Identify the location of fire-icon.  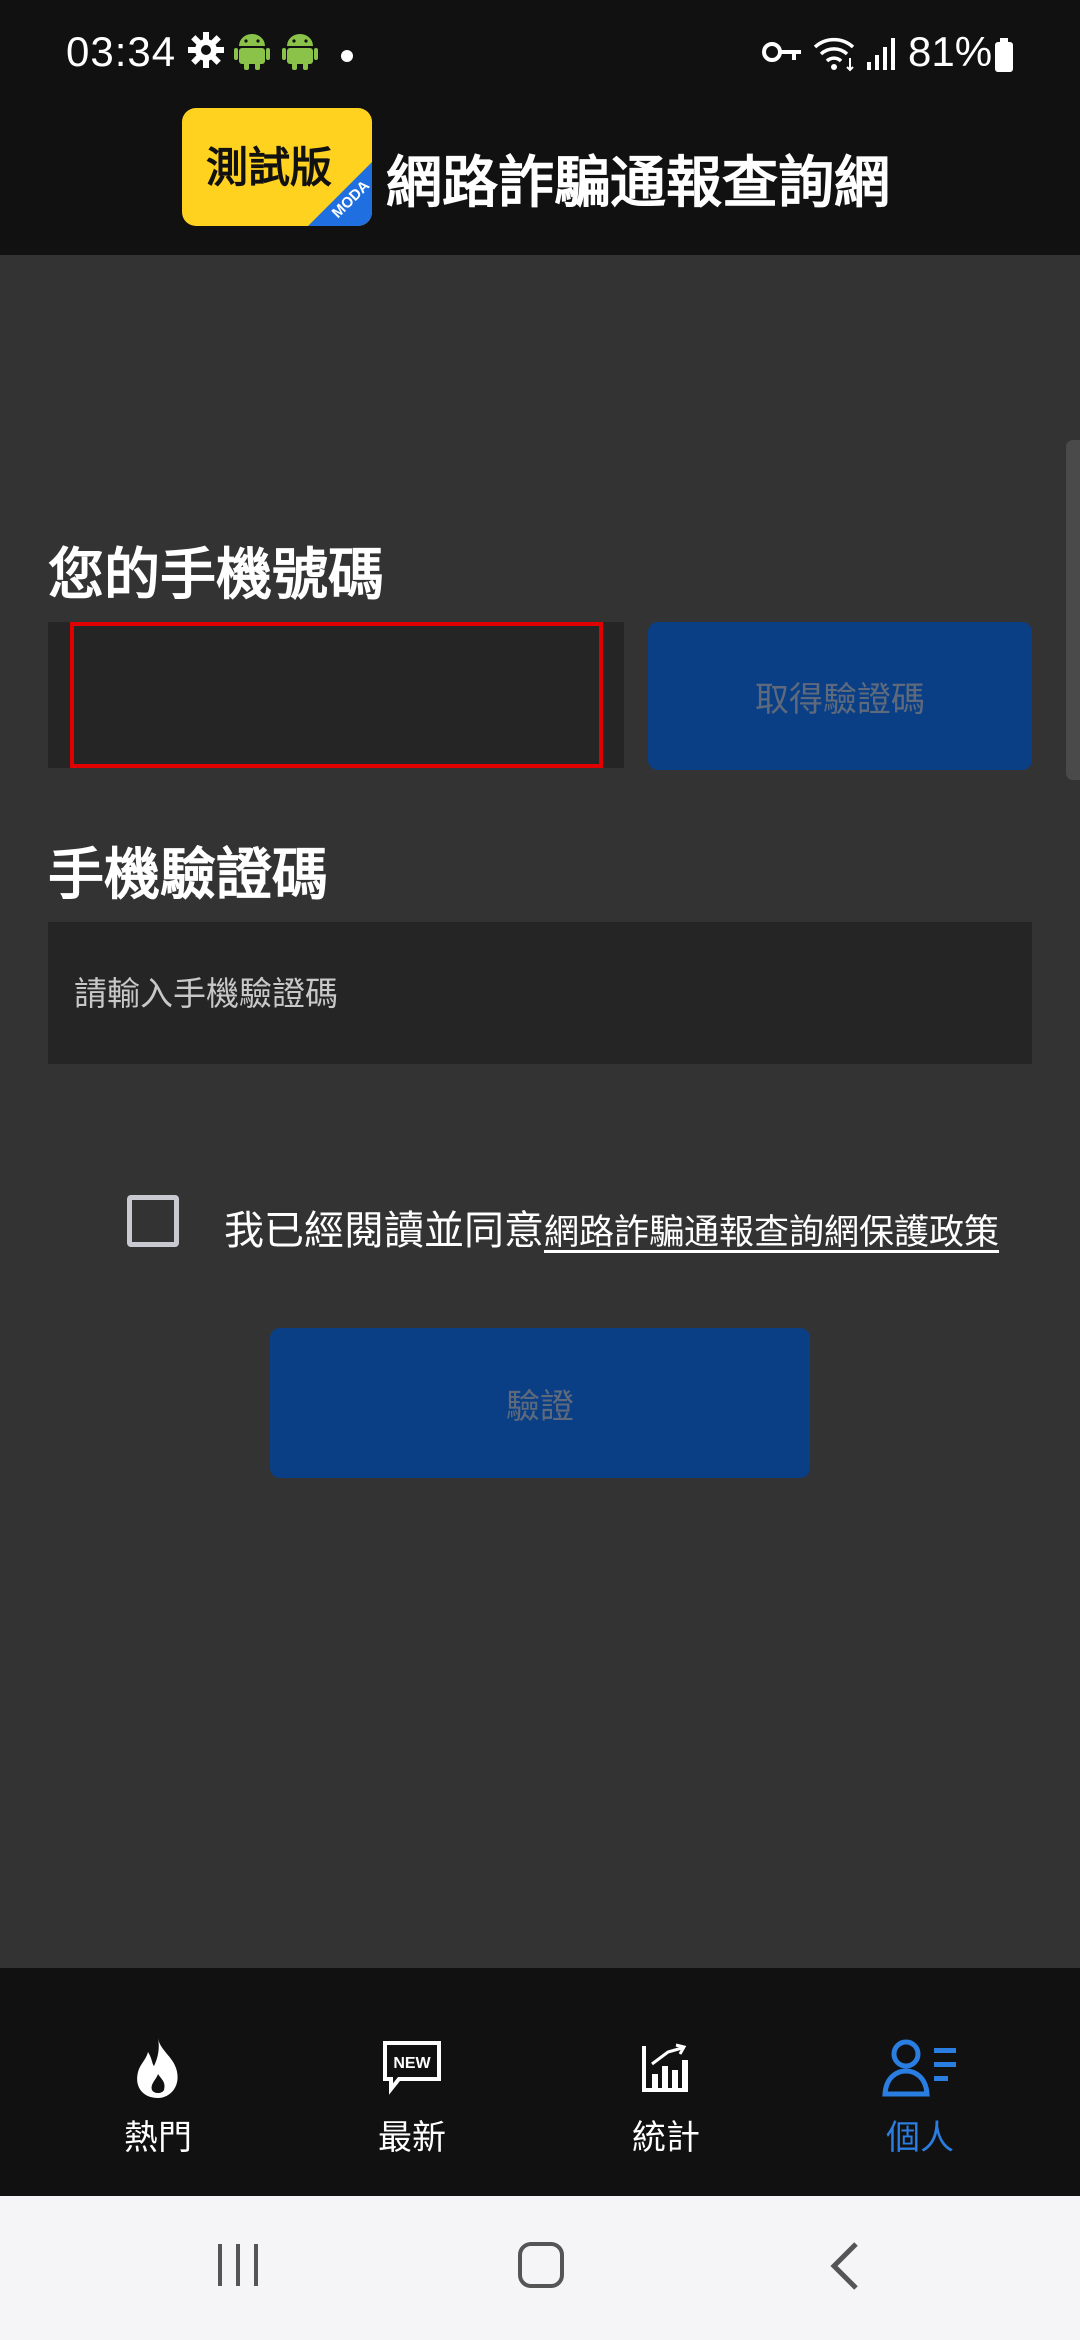
(158, 2068).